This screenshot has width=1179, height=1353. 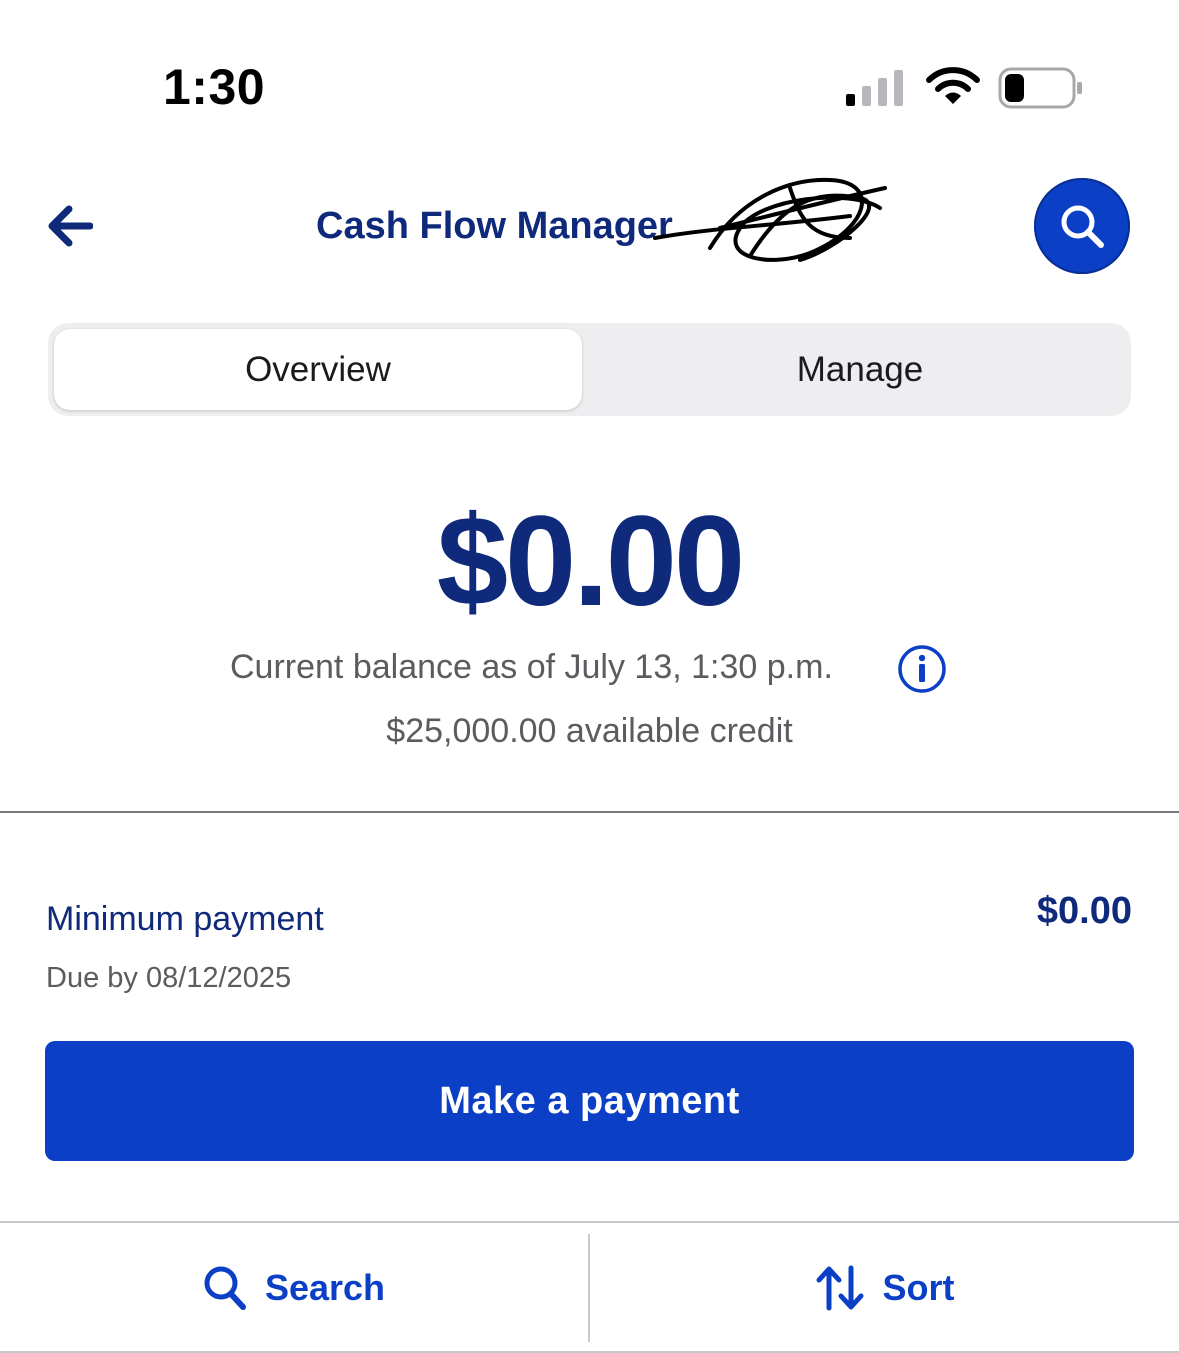 I want to click on back-button, so click(x=70, y=226).